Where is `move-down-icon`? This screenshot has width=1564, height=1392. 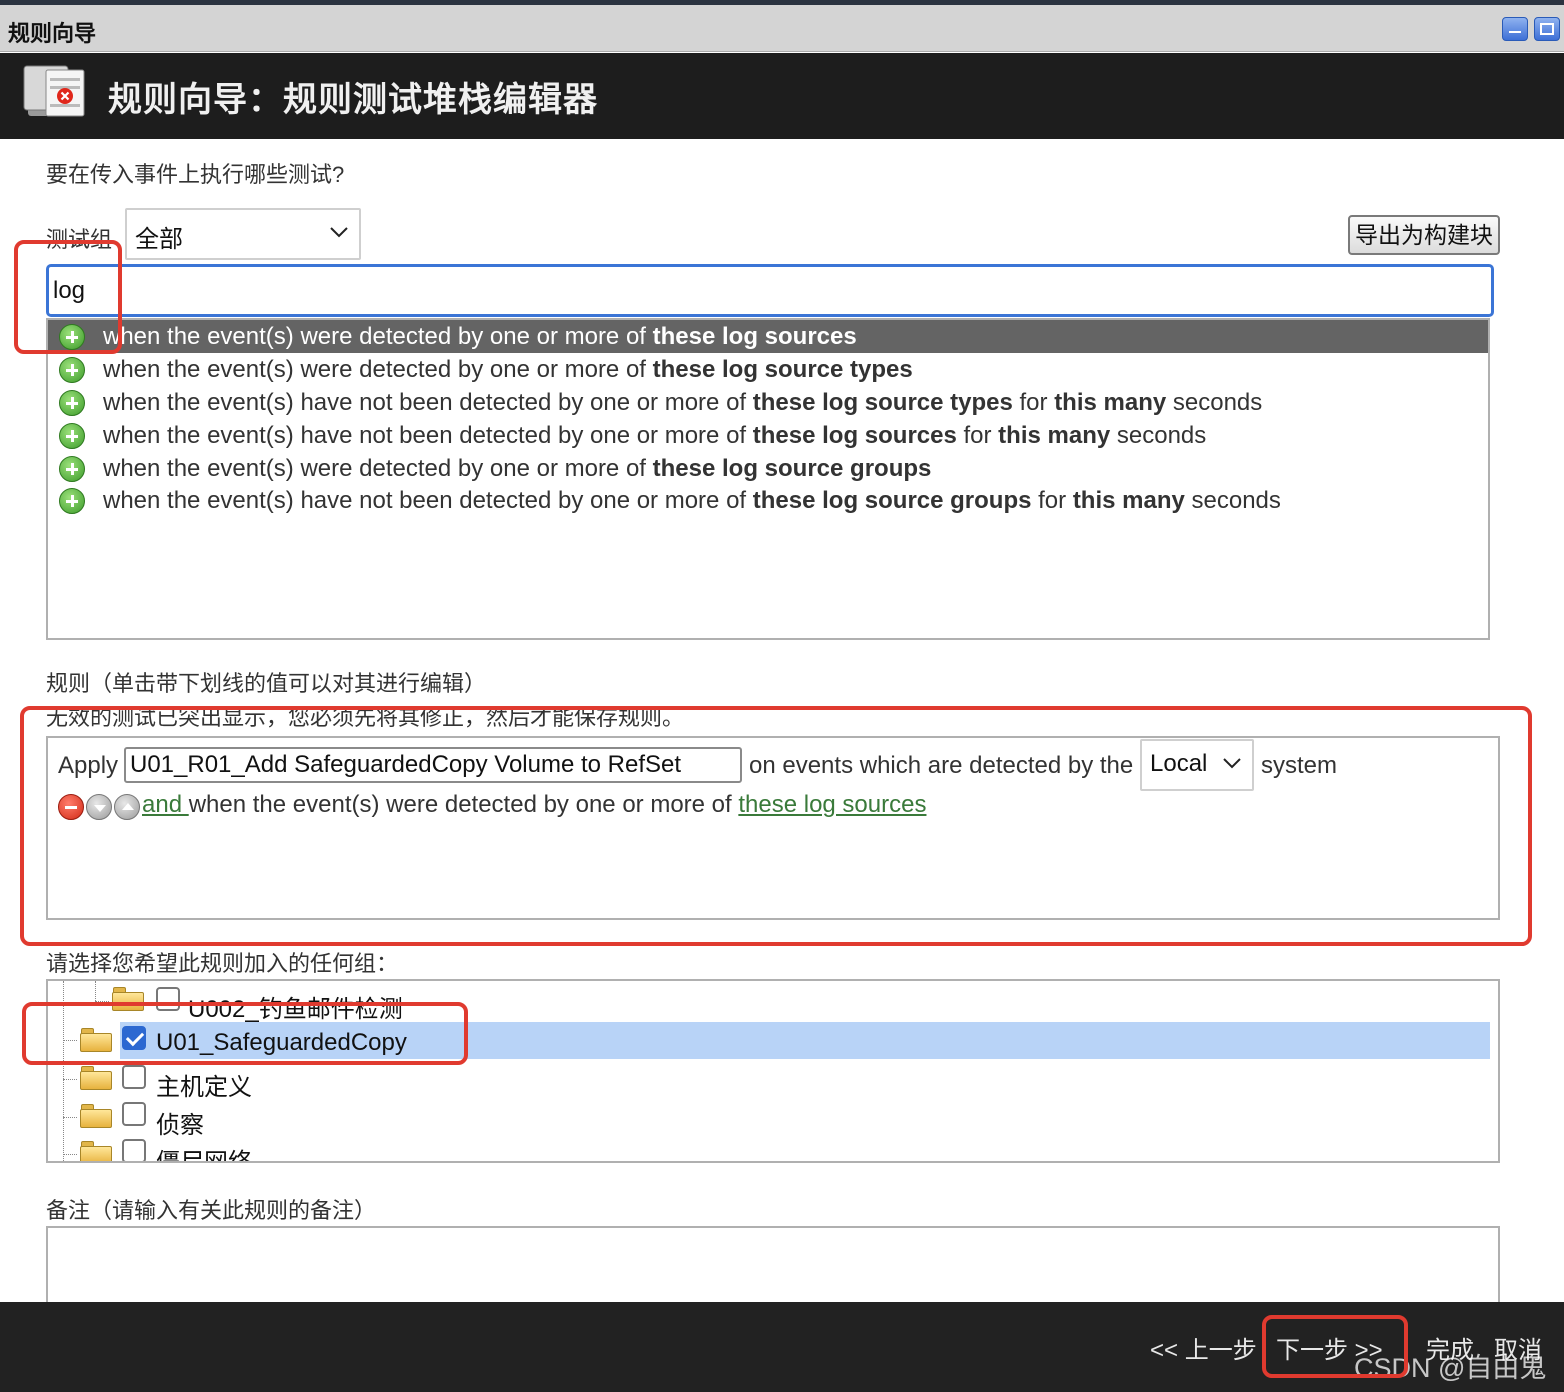 move-down-icon is located at coordinates (99, 807).